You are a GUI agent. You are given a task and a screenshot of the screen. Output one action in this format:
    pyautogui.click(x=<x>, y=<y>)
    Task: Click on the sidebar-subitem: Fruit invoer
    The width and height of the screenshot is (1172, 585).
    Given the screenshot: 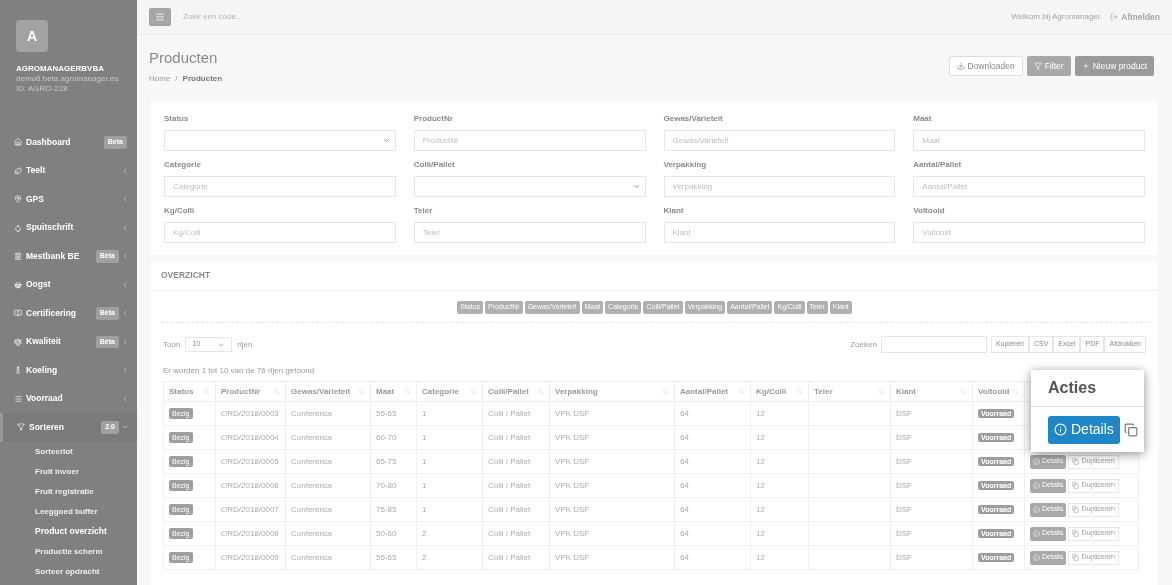 What is the action you would take?
    pyautogui.click(x=68, y=471)
    